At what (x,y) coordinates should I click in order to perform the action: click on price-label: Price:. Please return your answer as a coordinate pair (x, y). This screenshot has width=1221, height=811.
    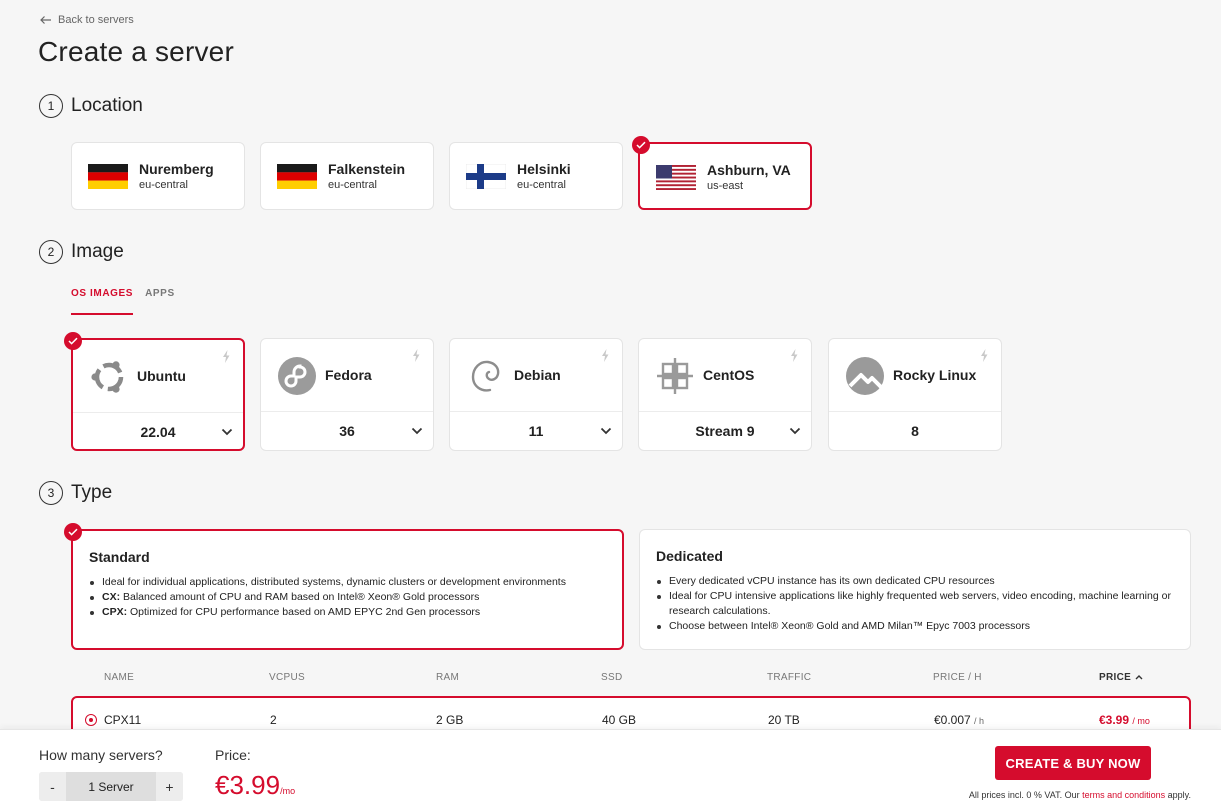
    Looking at the image, I should click on (233, 755).